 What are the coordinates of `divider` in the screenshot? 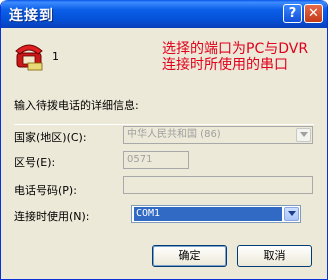 It's located at (164, 124).